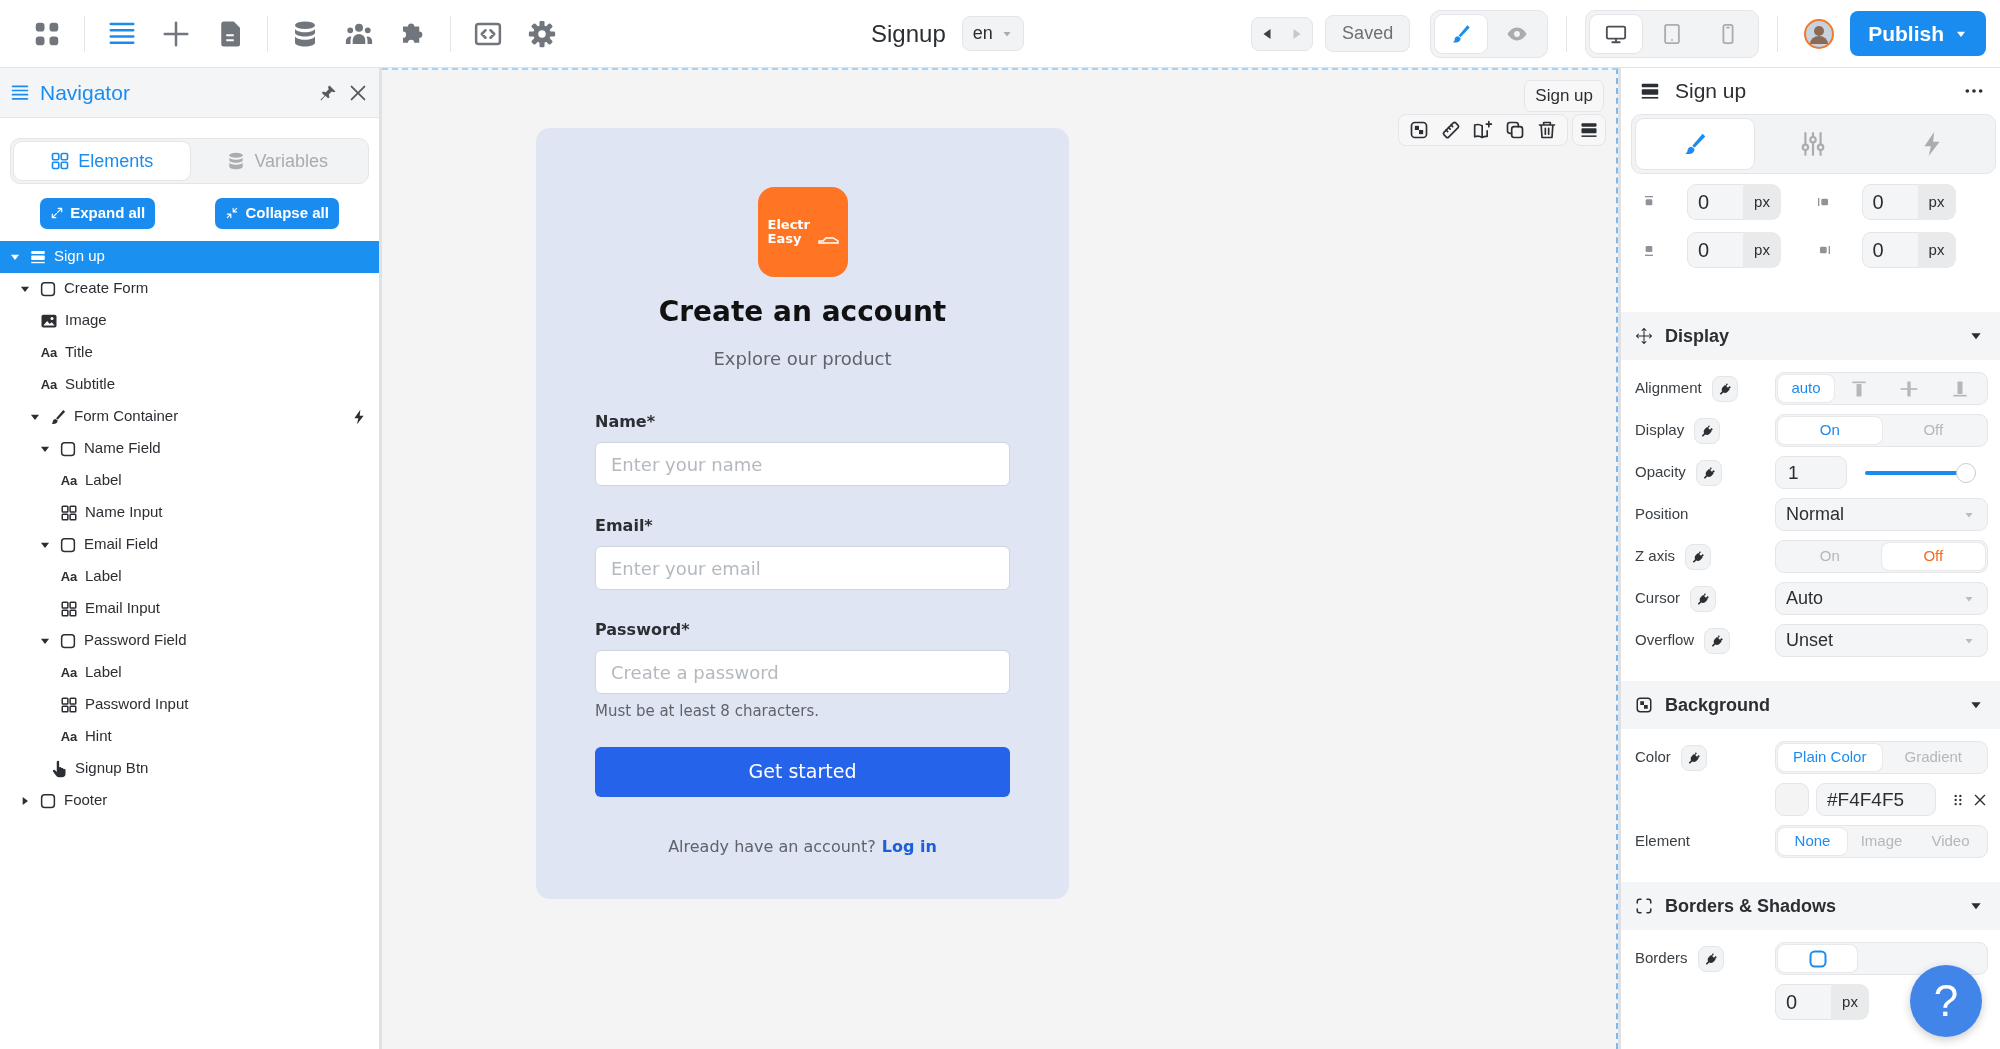  Describe the element at coordinates (1564, 96) in the screenshot. I see `element-tag: Sign up` at that location.